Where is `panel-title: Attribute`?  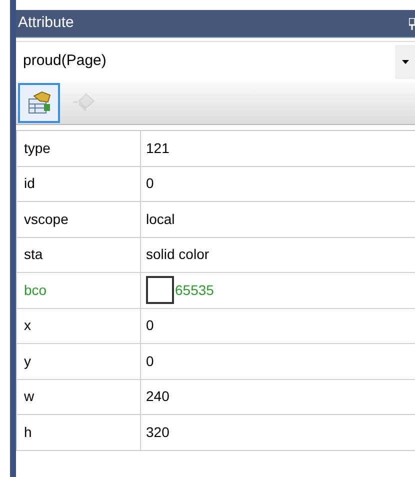 panel-title: Attribute is located at coordinates (46, 23).